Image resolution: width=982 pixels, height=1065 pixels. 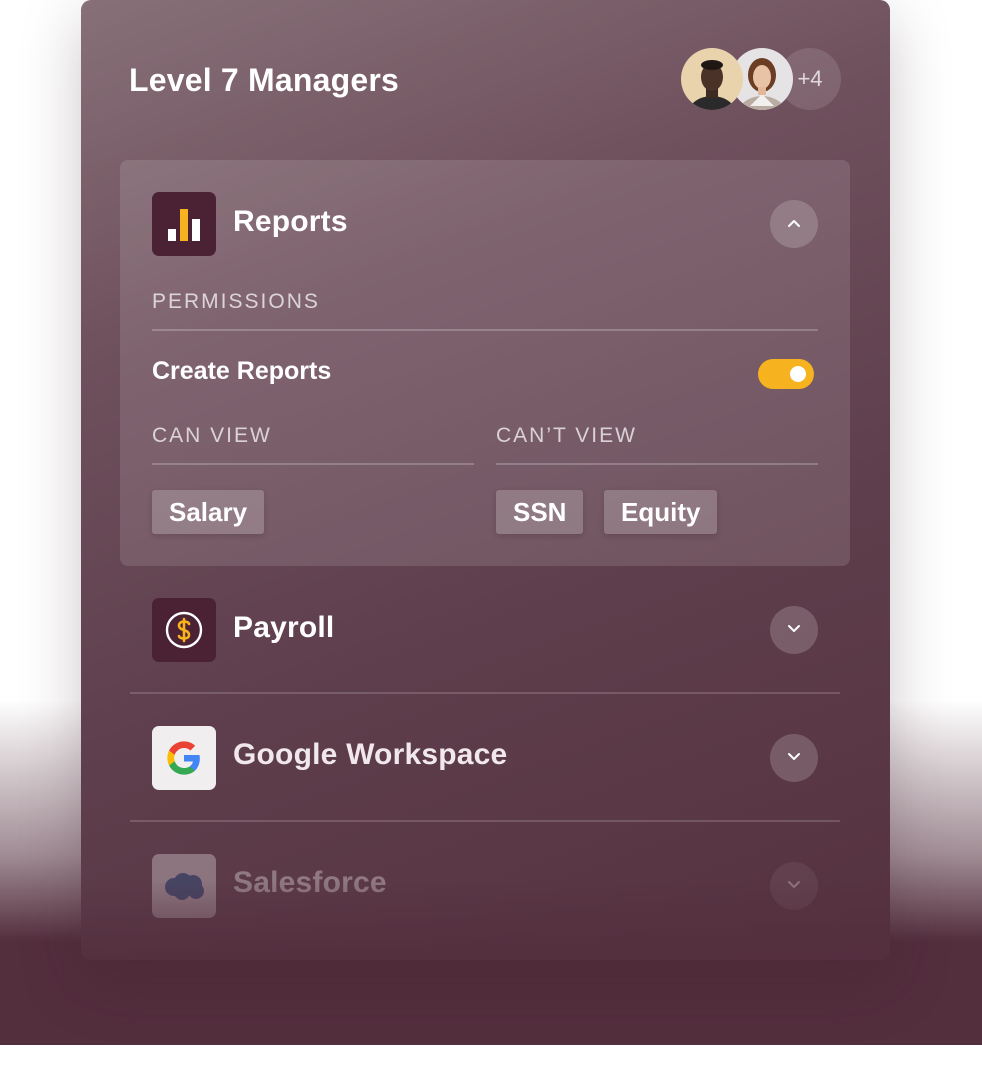 What do you see at coordinates (370, 754) in the screenshot?
I see `app-title-google-workspace: Google Workspace` at bounding box center [370, 754].